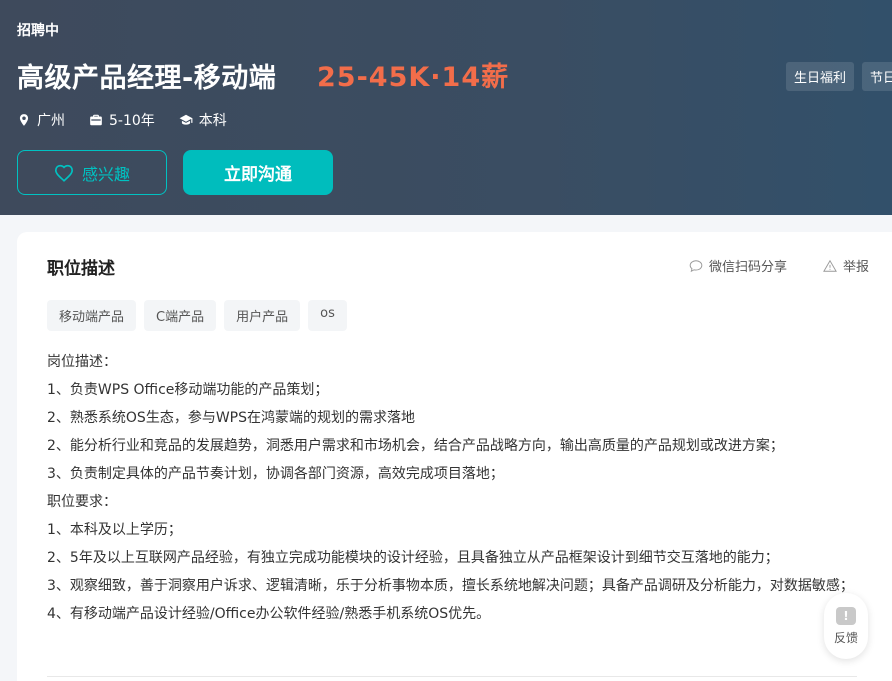 Image resolution: width=892 pixels, height=681 pixels. Describe the element at coordinates (132, 121) in the screenshot. I see `experience-text: 5-10年` at that location.